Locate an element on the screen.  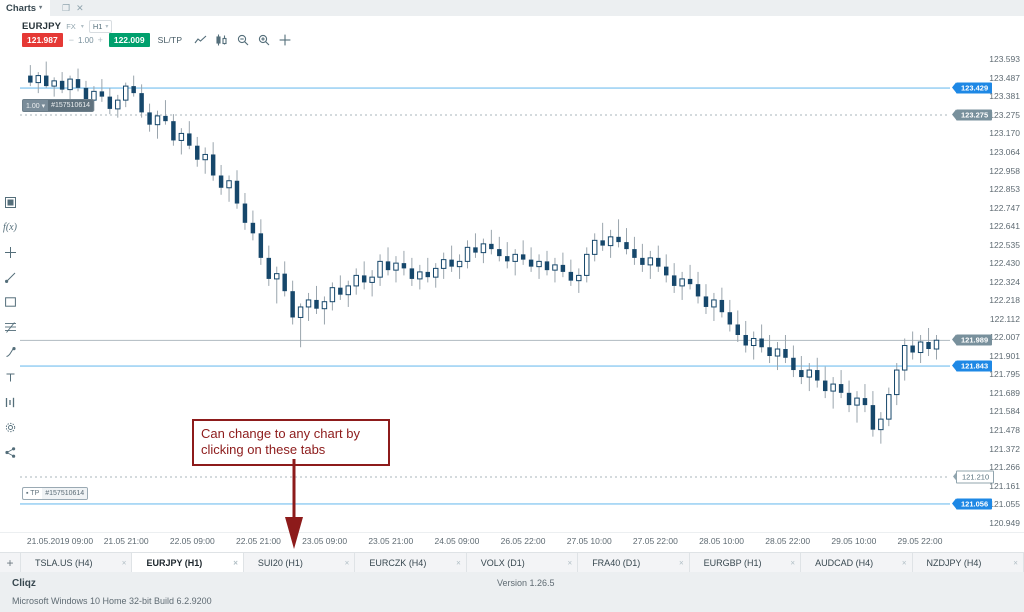
bars-tool-icon is located at coordinates (10, 402).